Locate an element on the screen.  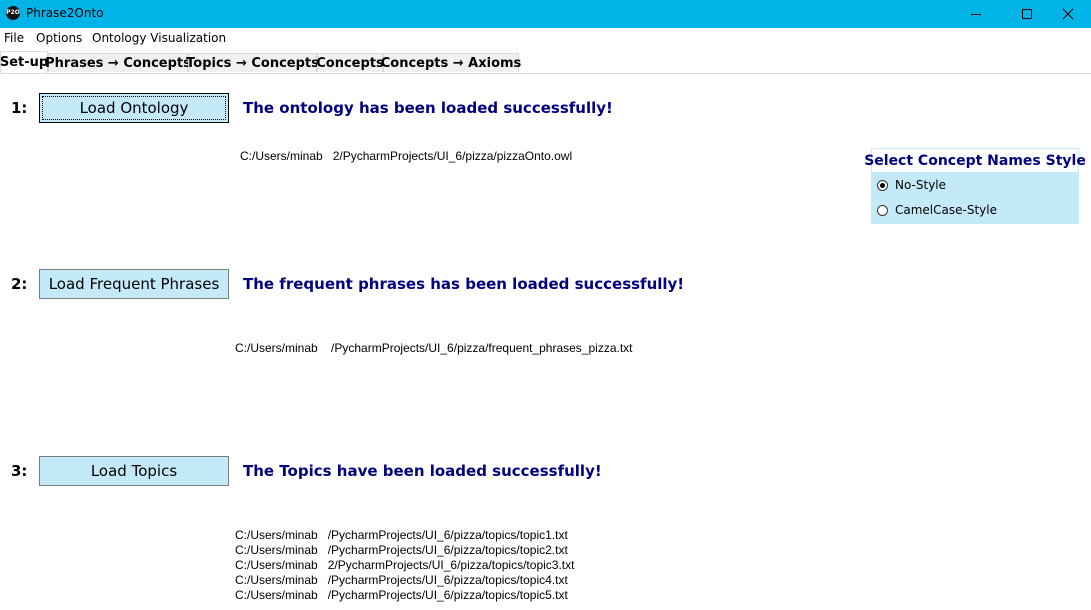
menu-options: Options is located at coordinates (59, 38).